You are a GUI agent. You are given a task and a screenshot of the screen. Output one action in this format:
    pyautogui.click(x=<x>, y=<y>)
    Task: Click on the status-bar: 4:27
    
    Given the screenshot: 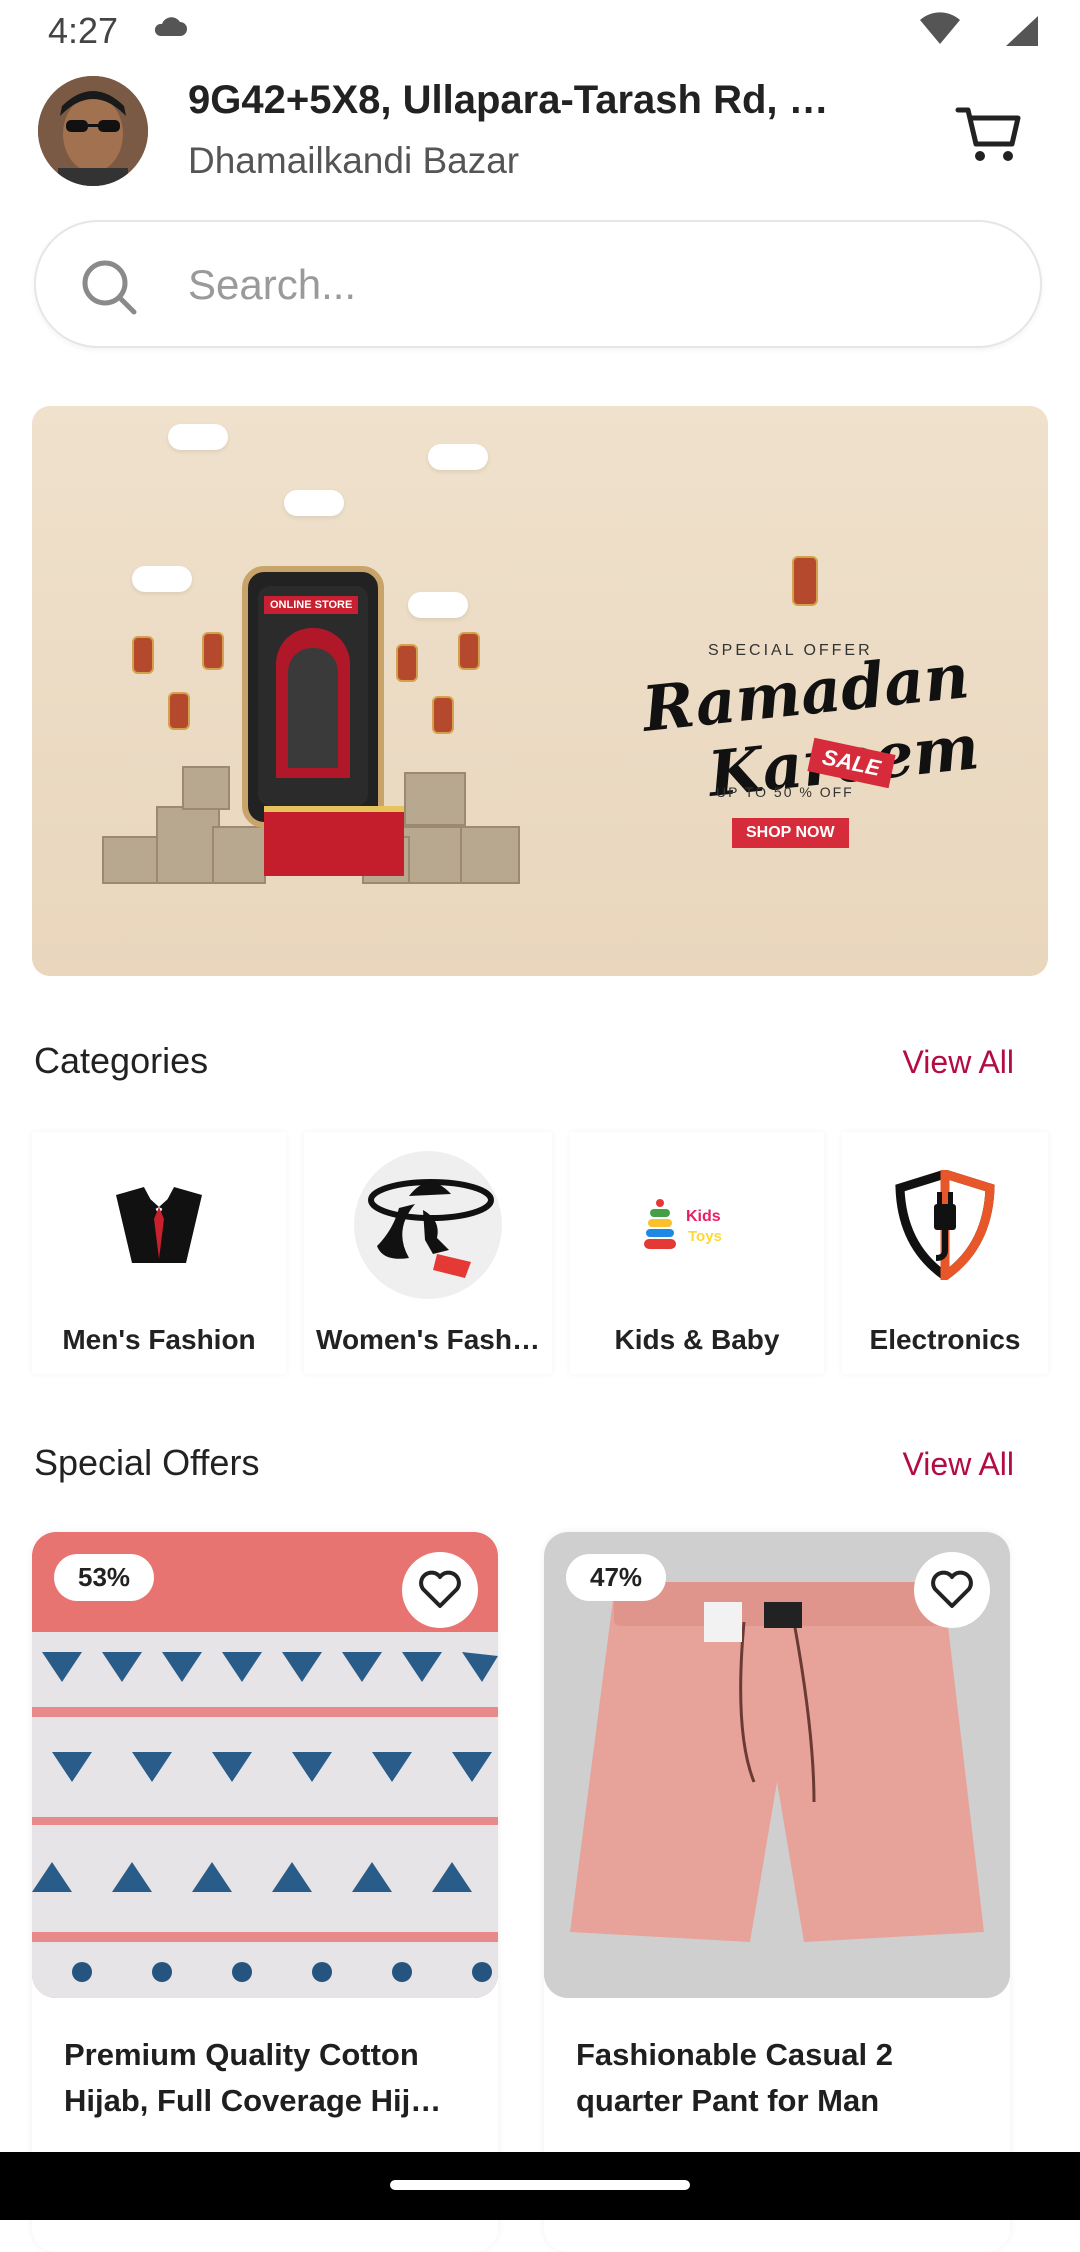 What is the action you would take?
    pyautogui.click(x=540, y=32)
    